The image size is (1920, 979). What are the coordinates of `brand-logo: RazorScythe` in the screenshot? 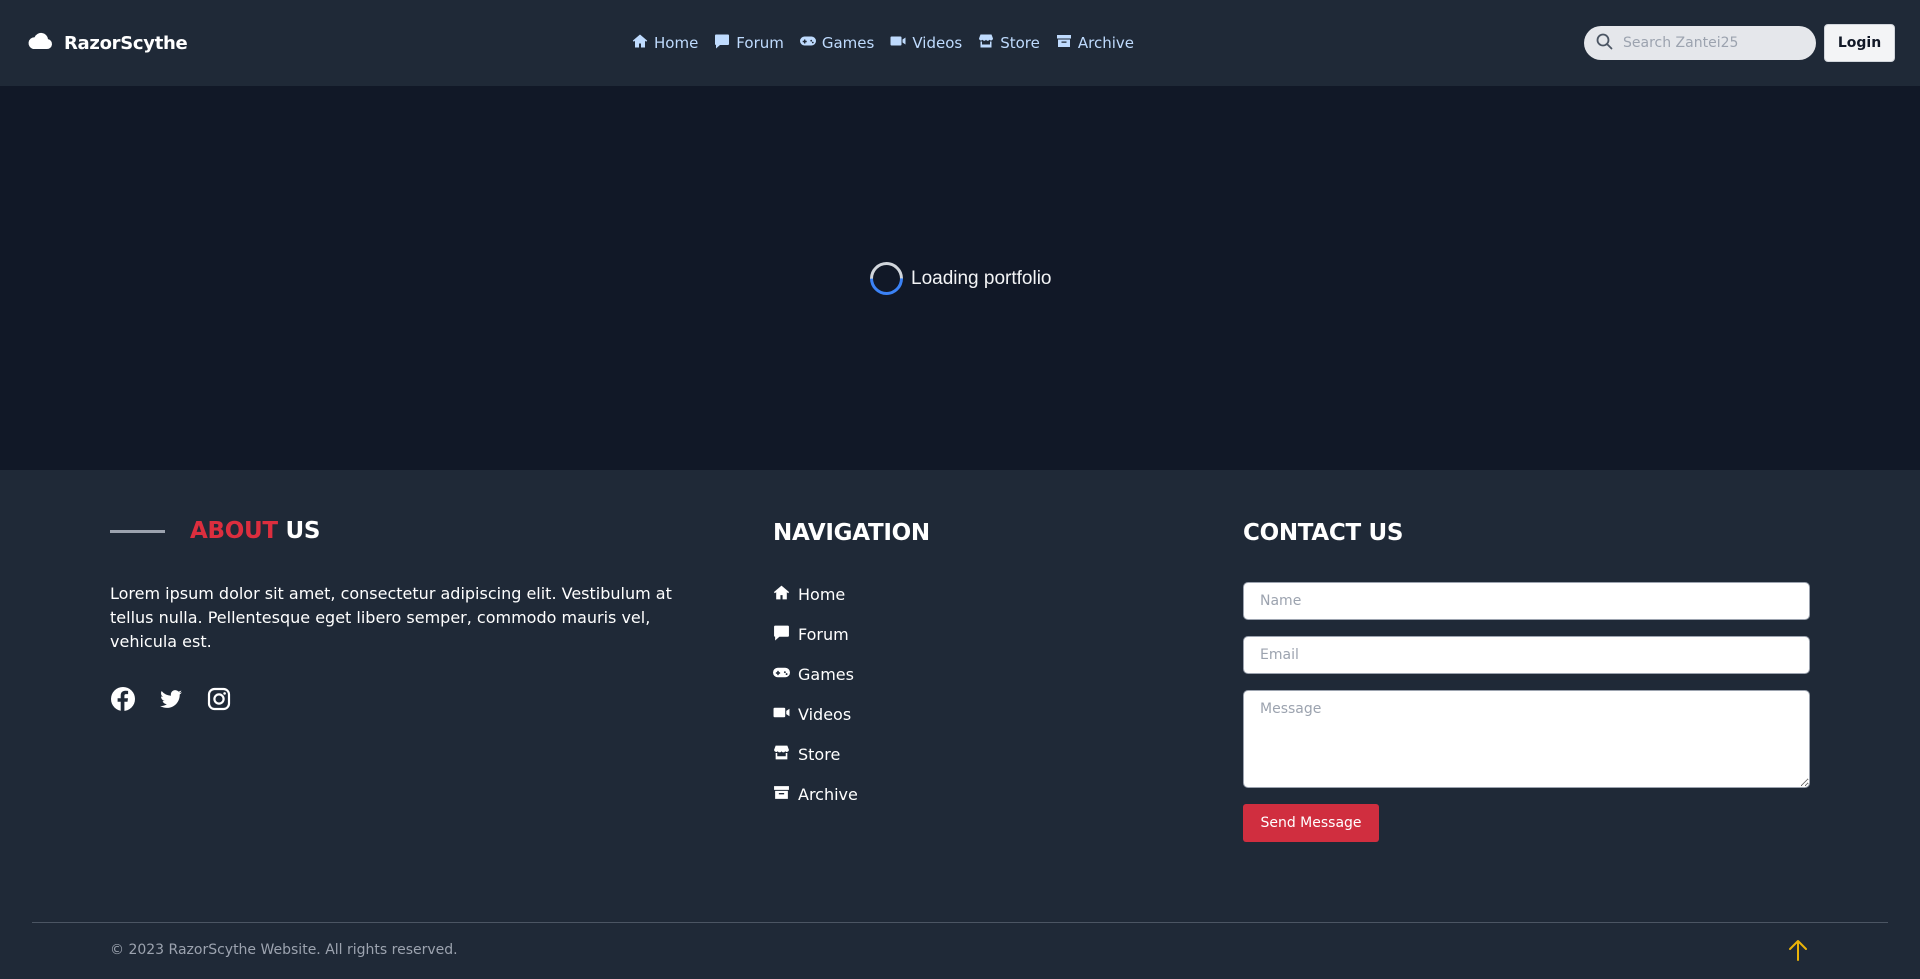 It's located at (107, 43).